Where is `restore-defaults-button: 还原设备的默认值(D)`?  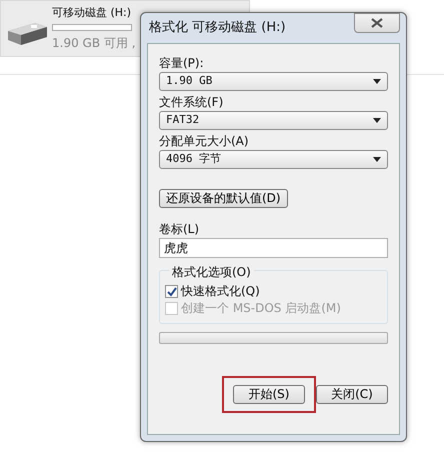
restore-defaults-button: 还原设备的默认值(D) is located at coordinates (223, 198).